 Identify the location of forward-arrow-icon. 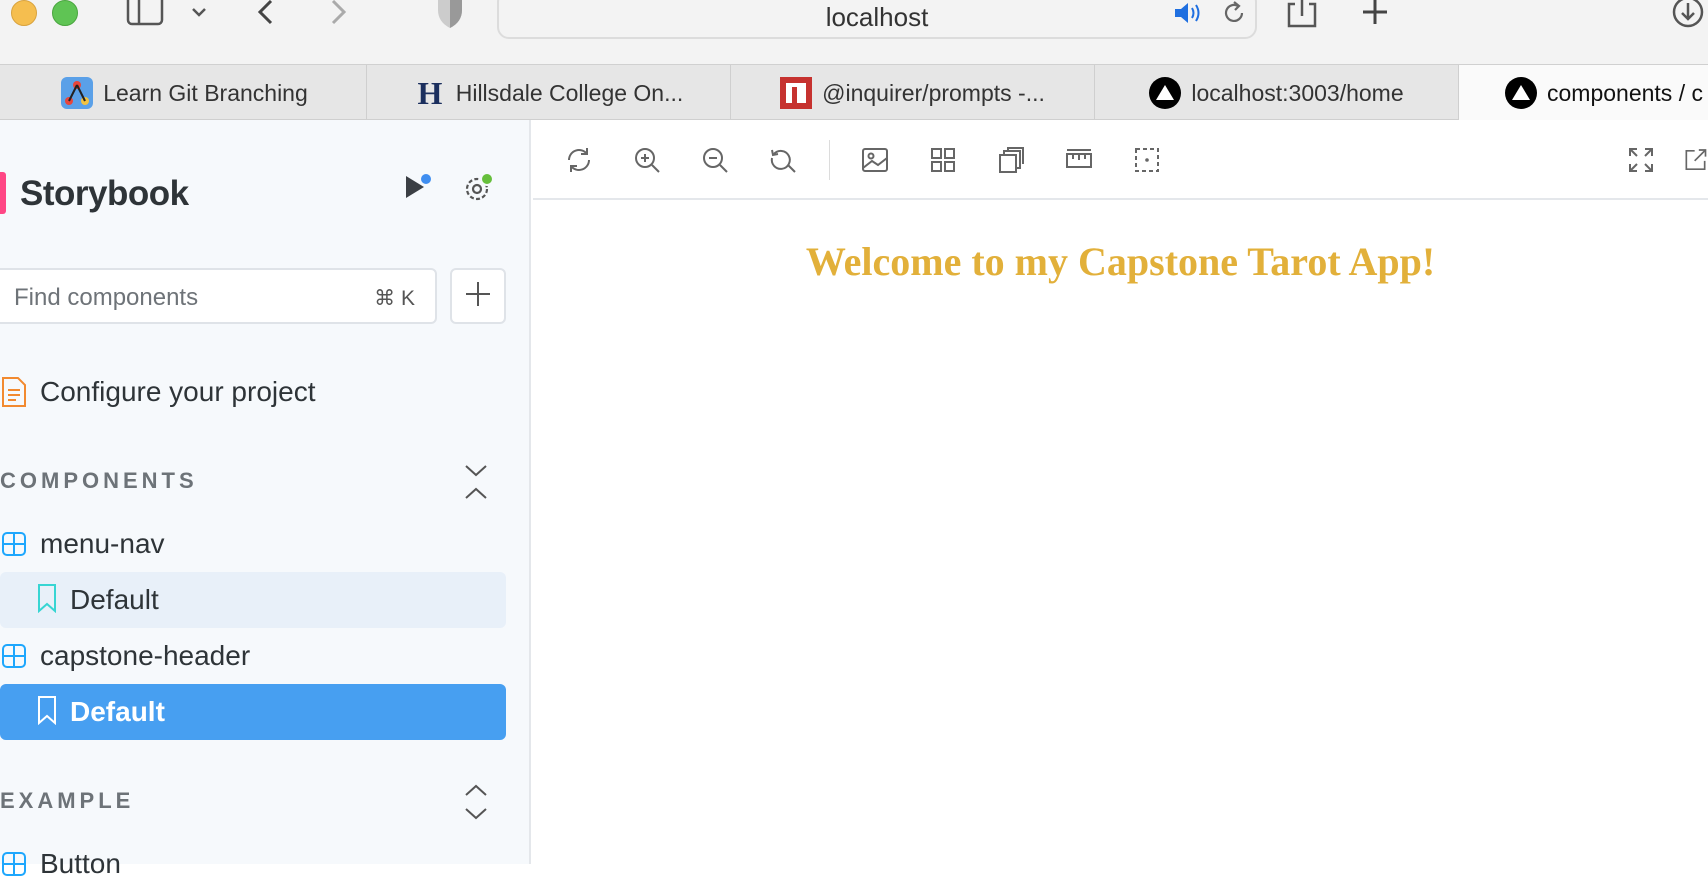
(338, 15).